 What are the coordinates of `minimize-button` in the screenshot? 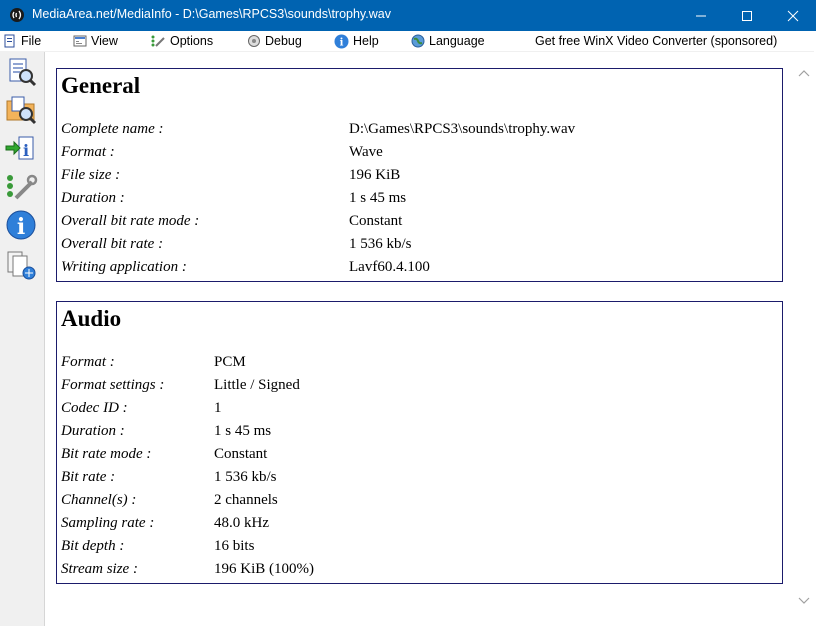 It's located at (701, 15).